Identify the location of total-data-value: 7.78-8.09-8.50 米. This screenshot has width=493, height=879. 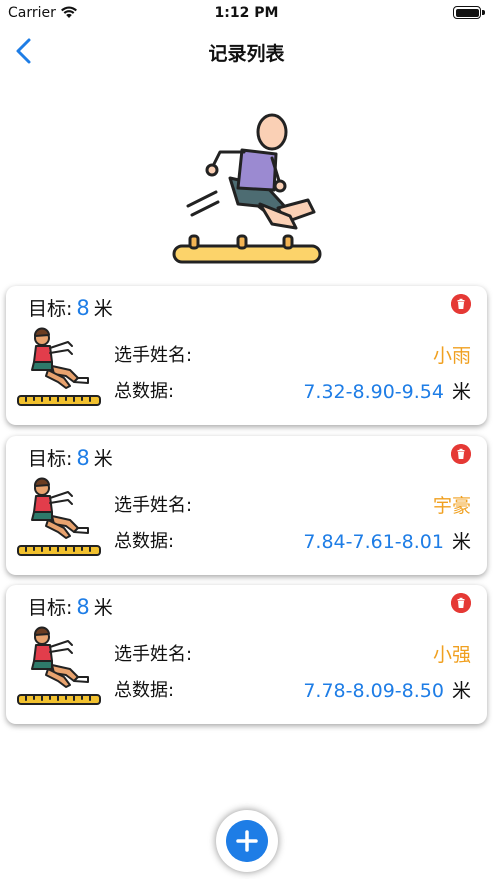
(387, 689).